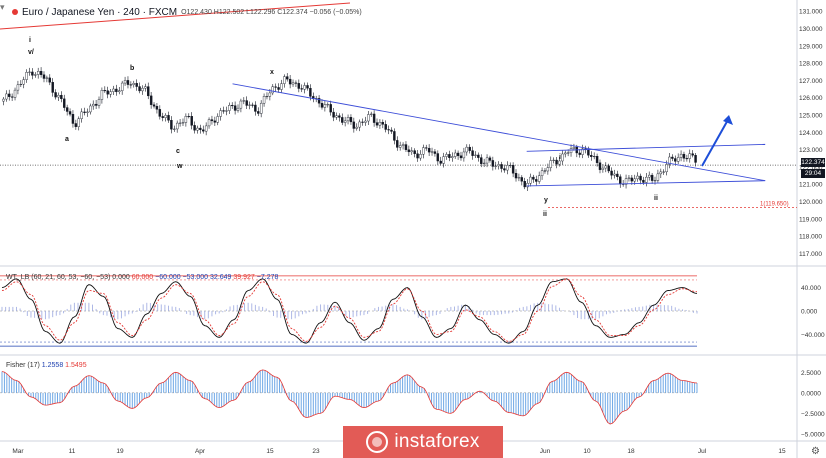 The height and width of the screenshot is (458, 826). Describe the element at coordinates (349, 397) in the screenshot. I see `fisher-panel` at that location.